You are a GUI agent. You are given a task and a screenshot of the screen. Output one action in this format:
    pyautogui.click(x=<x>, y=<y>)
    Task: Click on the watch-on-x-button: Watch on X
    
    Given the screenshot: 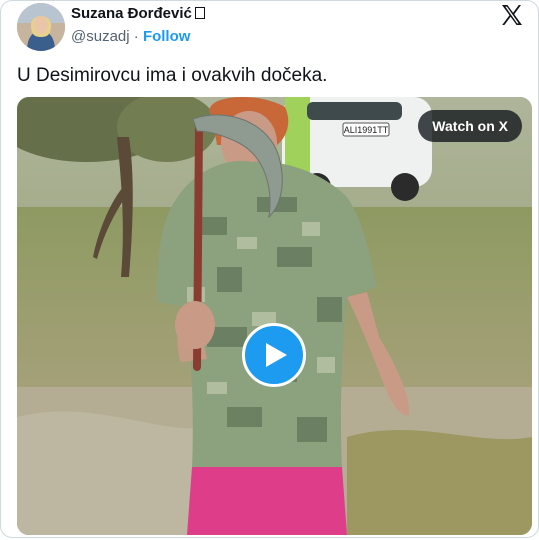 What is the action you would take?
    pyautogui.click(x=470, y=126)
    